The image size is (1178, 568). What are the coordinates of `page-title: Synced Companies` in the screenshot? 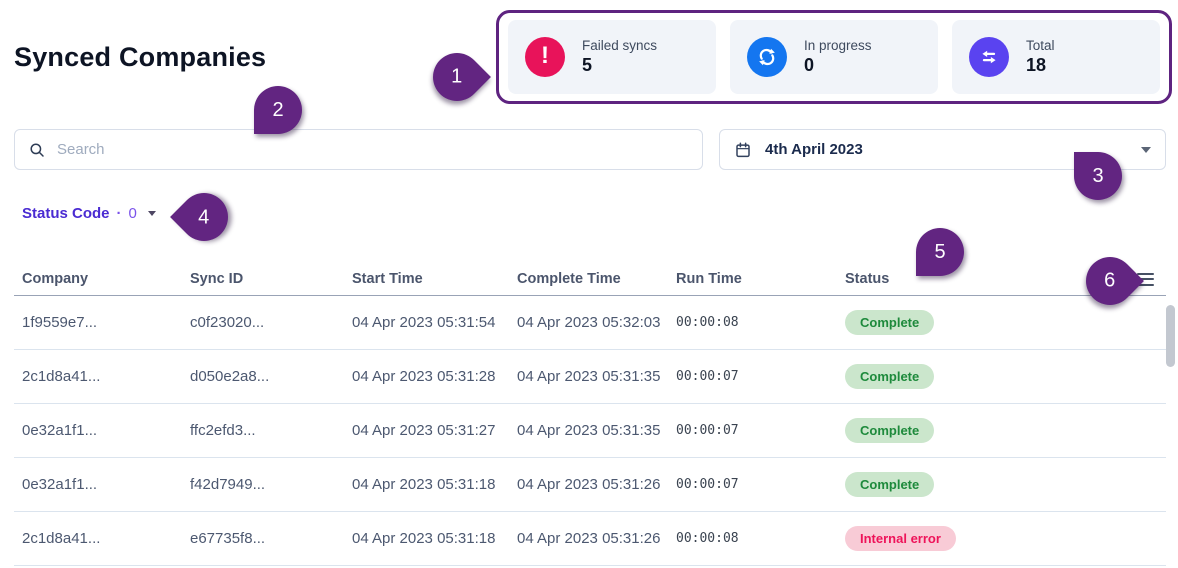 It's located at (140, 57).